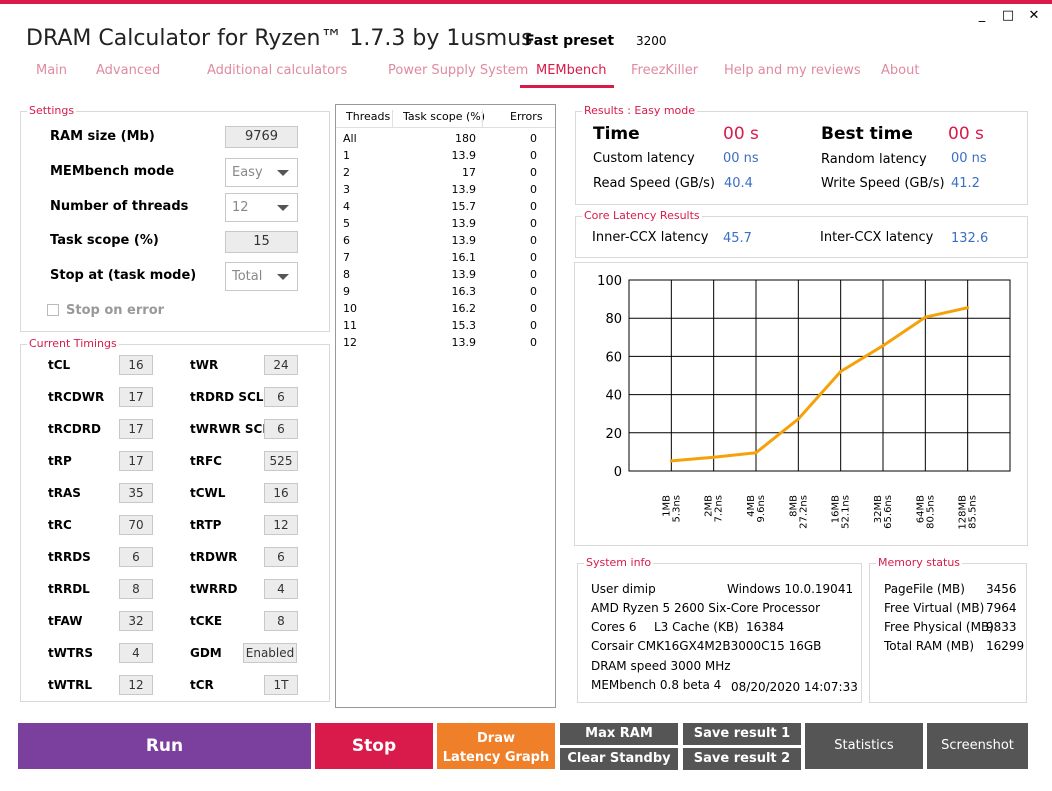 Image resolution: width=1052 pixels, height=791 pixels. What do you see at coordinates (464, 189) in the screenshot?
I see `task-scope-cell: 13.9` at bounding box center [464, 189].